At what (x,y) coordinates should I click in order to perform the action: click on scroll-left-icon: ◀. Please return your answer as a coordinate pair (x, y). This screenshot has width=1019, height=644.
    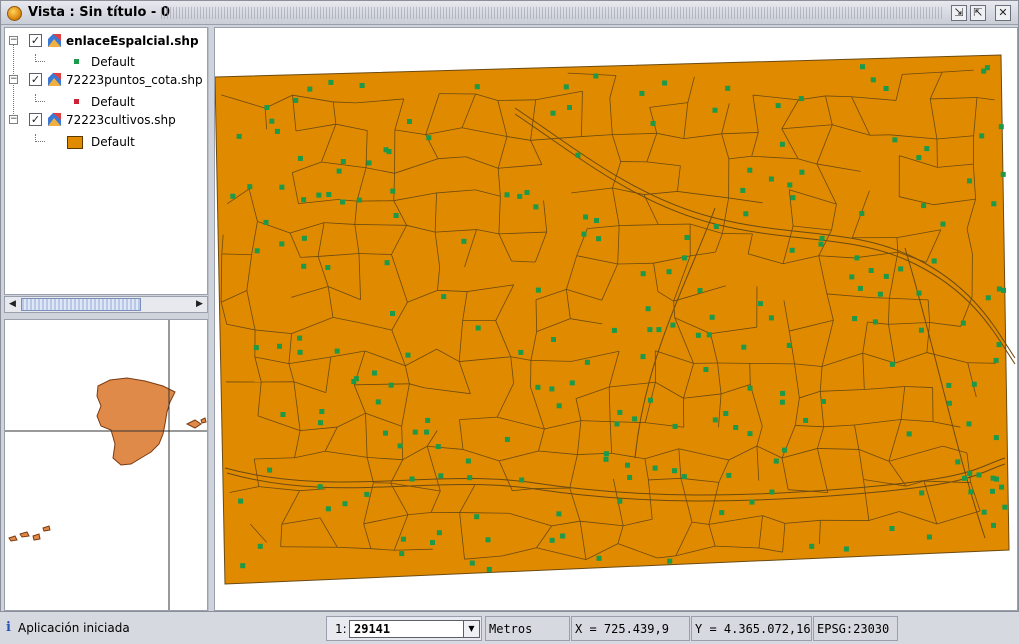
    Looking at the image, I should click on (12, 304).